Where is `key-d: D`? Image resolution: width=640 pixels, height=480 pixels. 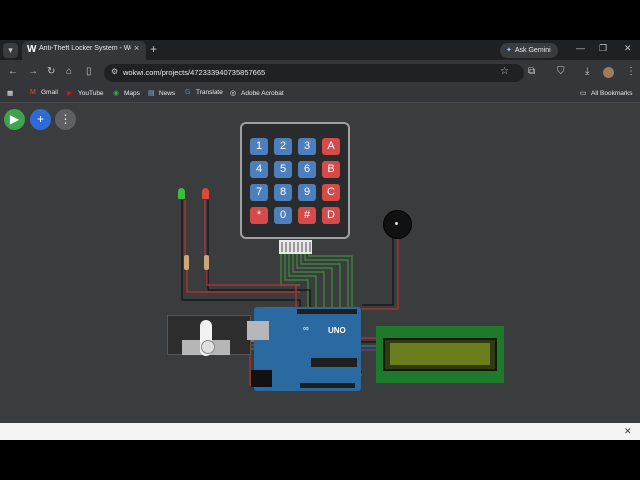
key-d: D is located at coordinates (331, 215).